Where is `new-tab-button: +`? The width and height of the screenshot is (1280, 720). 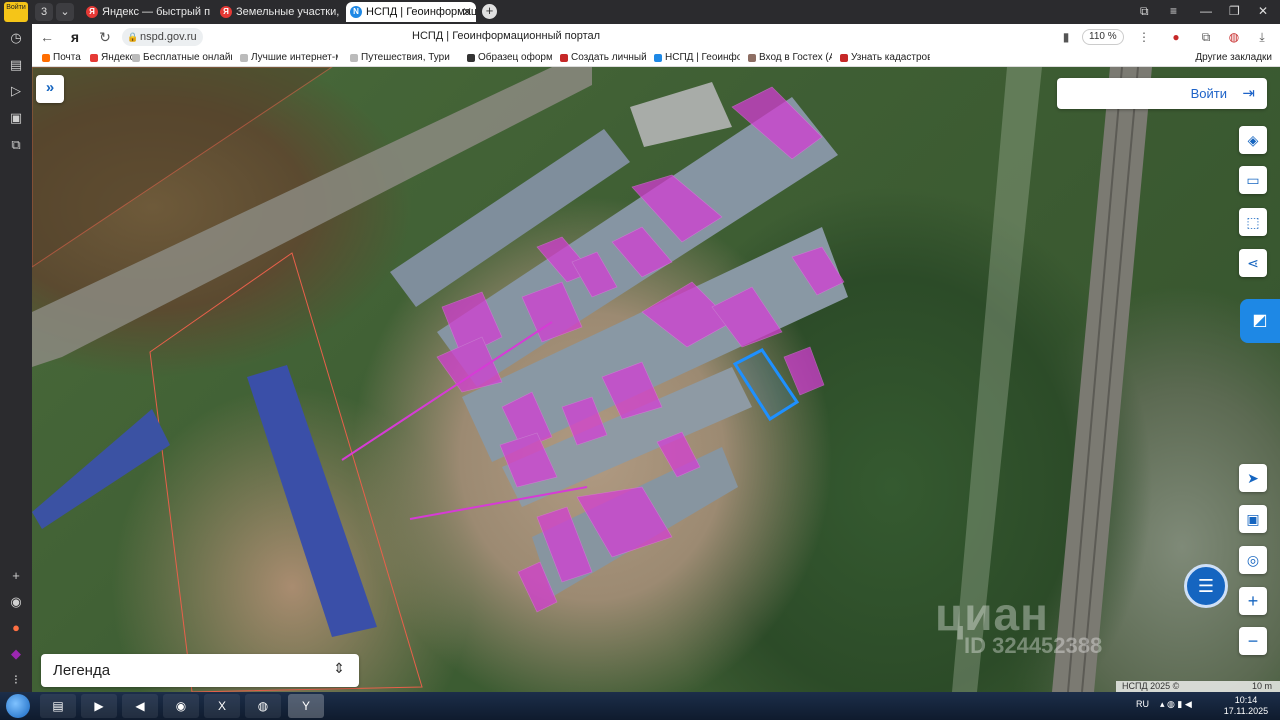 new-tab-button: + is located at coordinates (489, 11).